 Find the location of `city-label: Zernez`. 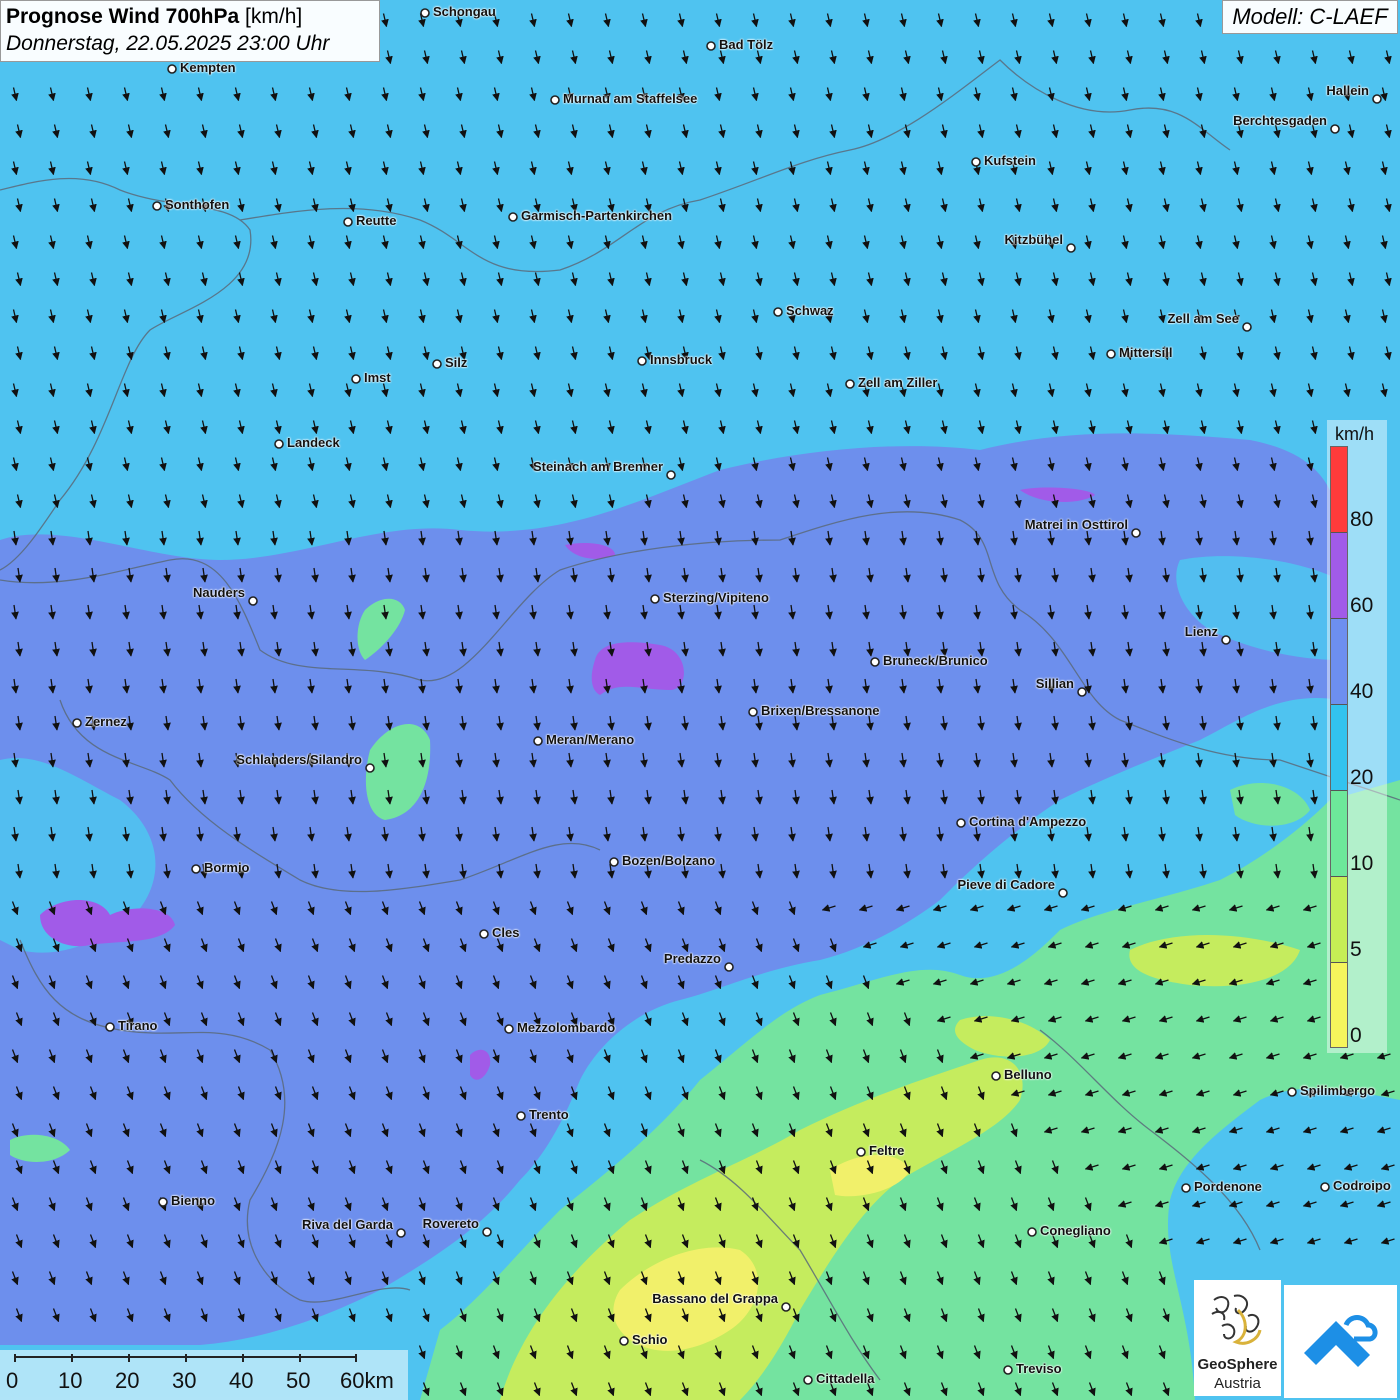

city-label: Zernez is located at coordinates (106, 721).